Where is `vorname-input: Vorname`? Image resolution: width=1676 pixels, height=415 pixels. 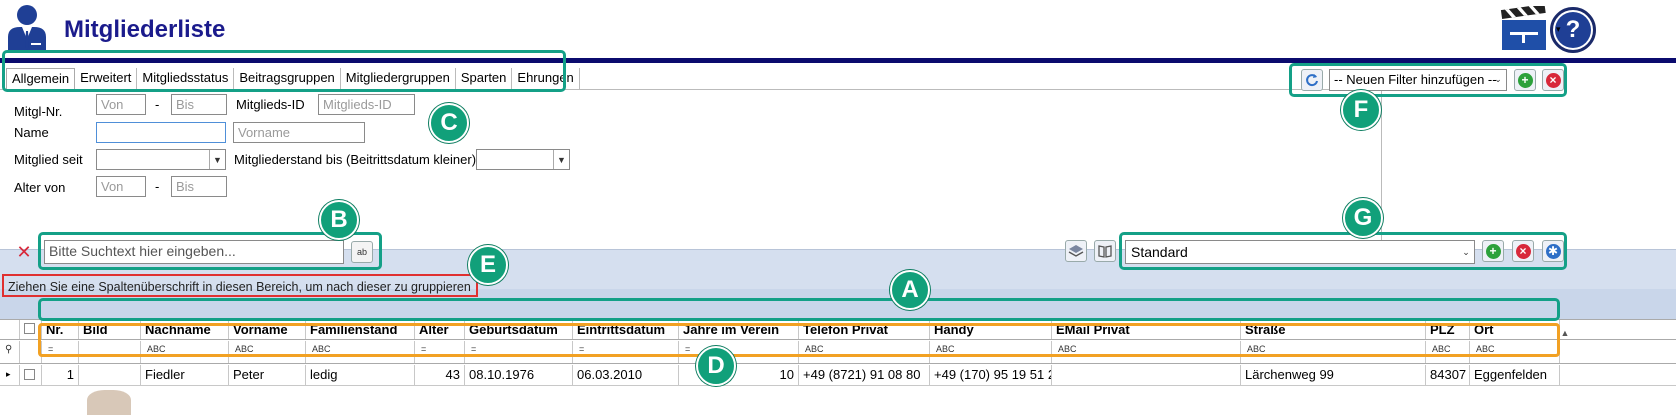
vorname-input: Vorname is located at coordinates (299, 132).